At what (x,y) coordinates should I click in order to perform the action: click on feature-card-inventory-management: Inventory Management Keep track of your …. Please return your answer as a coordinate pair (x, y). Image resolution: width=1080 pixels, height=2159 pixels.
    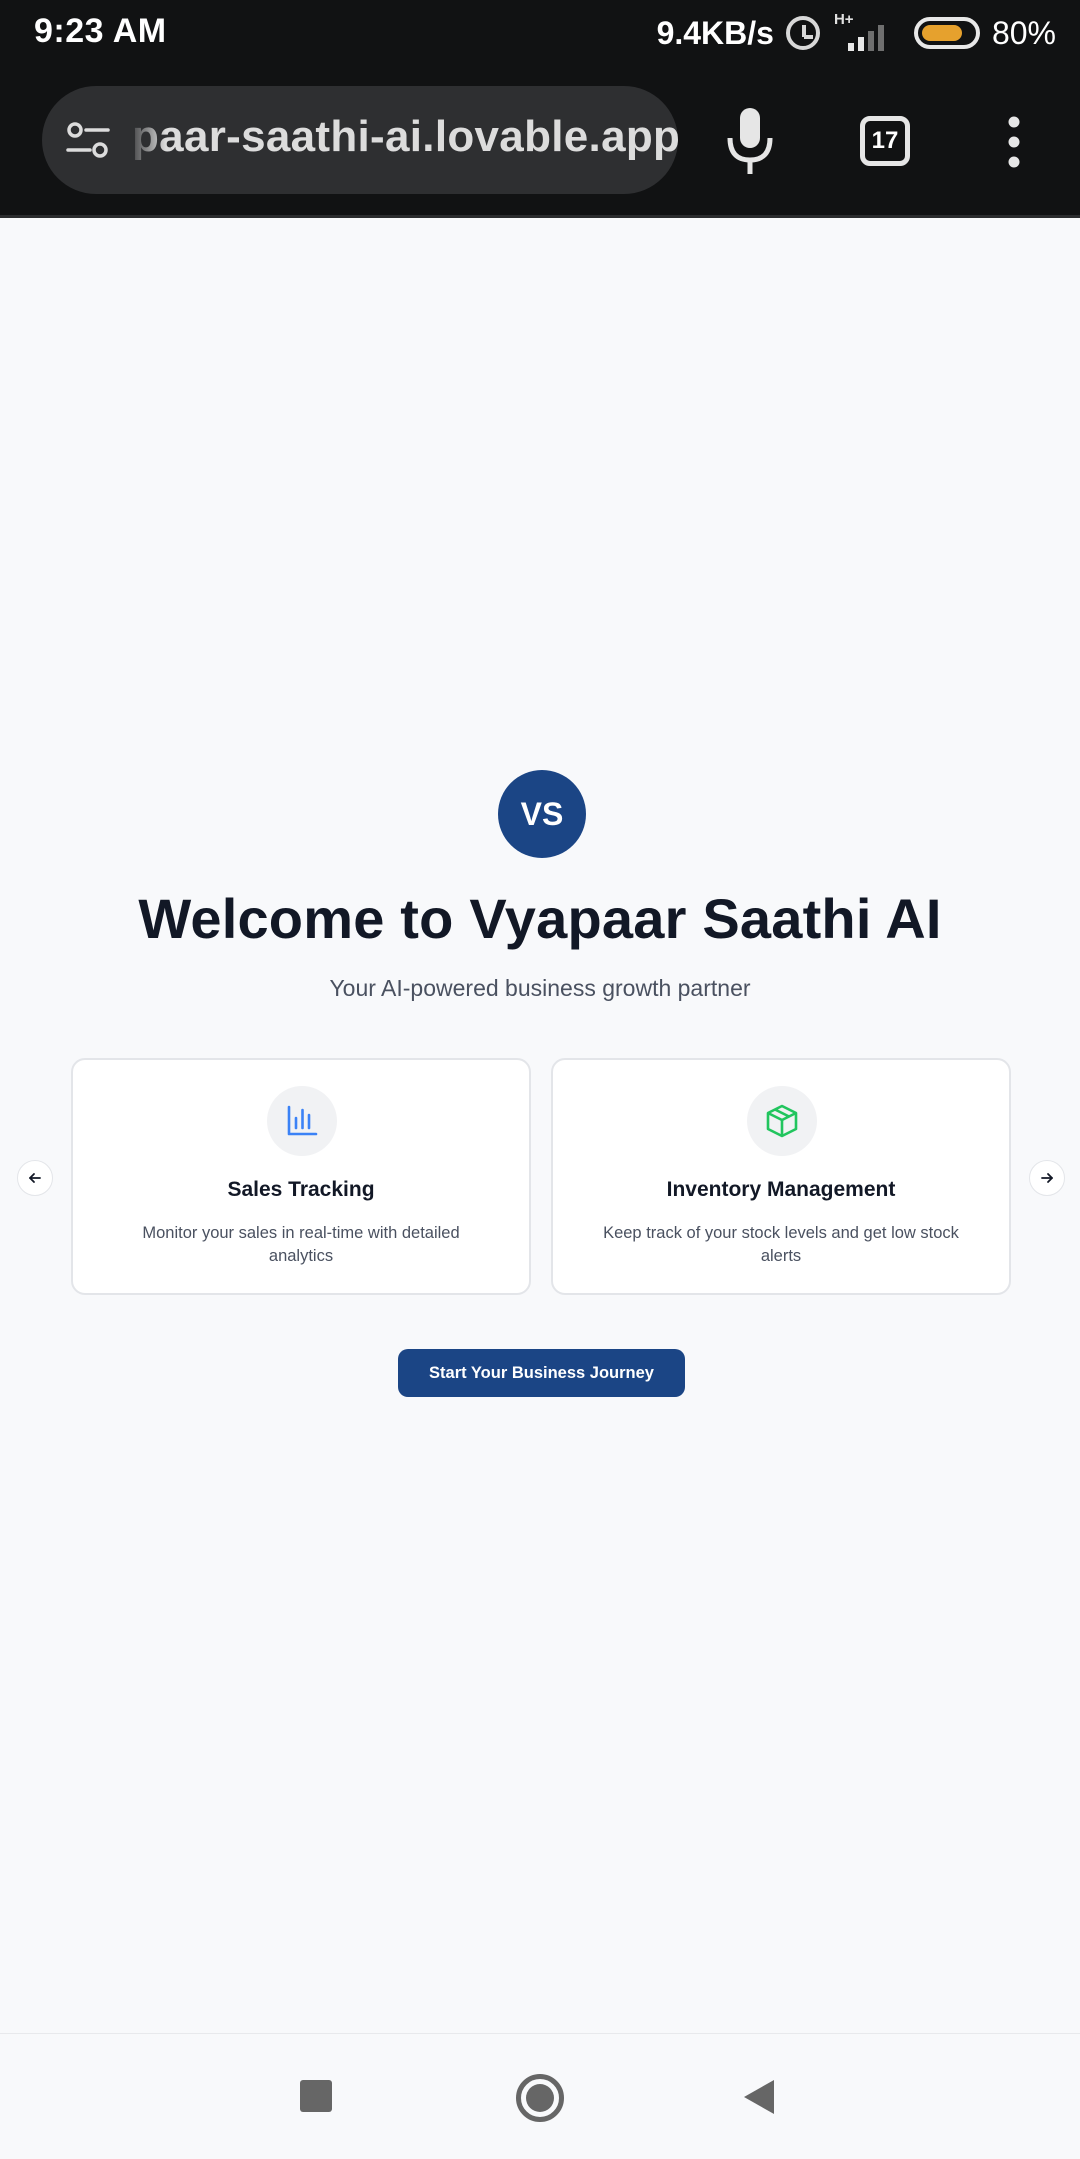
    Looking at the image, I should click on (781, 1176).